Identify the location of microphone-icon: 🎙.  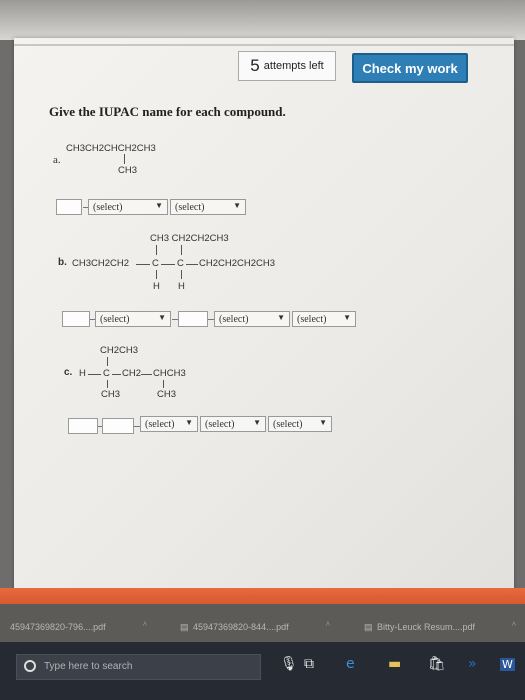
(289, 664).